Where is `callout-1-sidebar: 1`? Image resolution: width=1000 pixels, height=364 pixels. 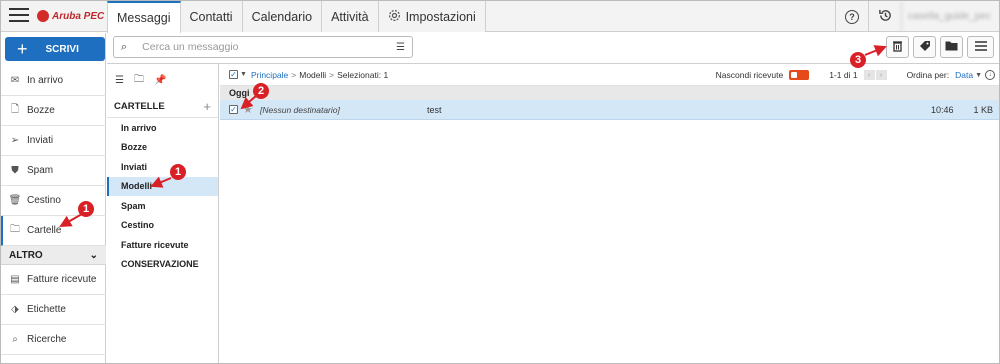
callout-1-sidebar: 1 is located at coordinates (86, 209).